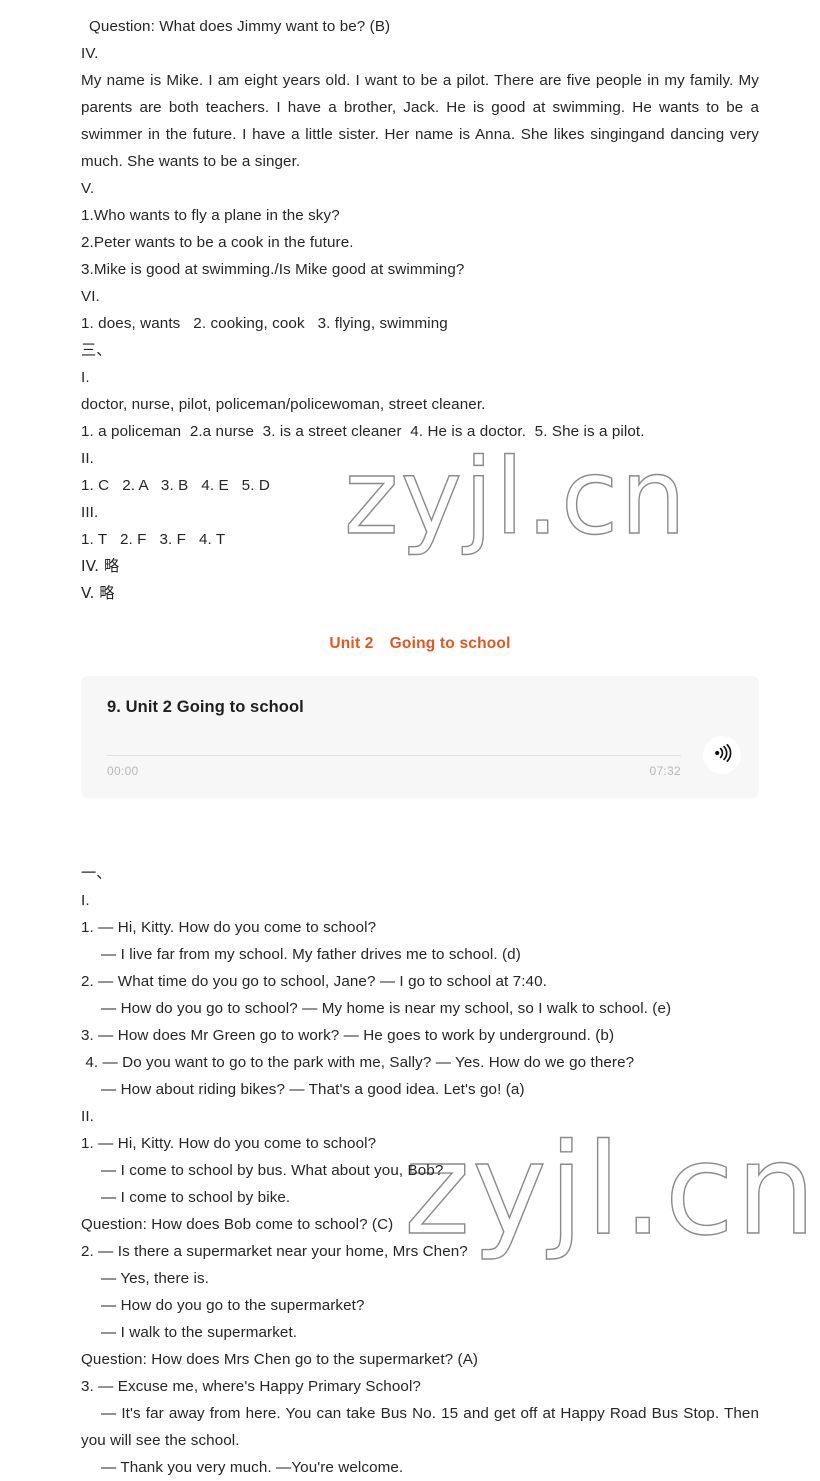  I want to click on unit-number: Unit 2, so click(351, 643).